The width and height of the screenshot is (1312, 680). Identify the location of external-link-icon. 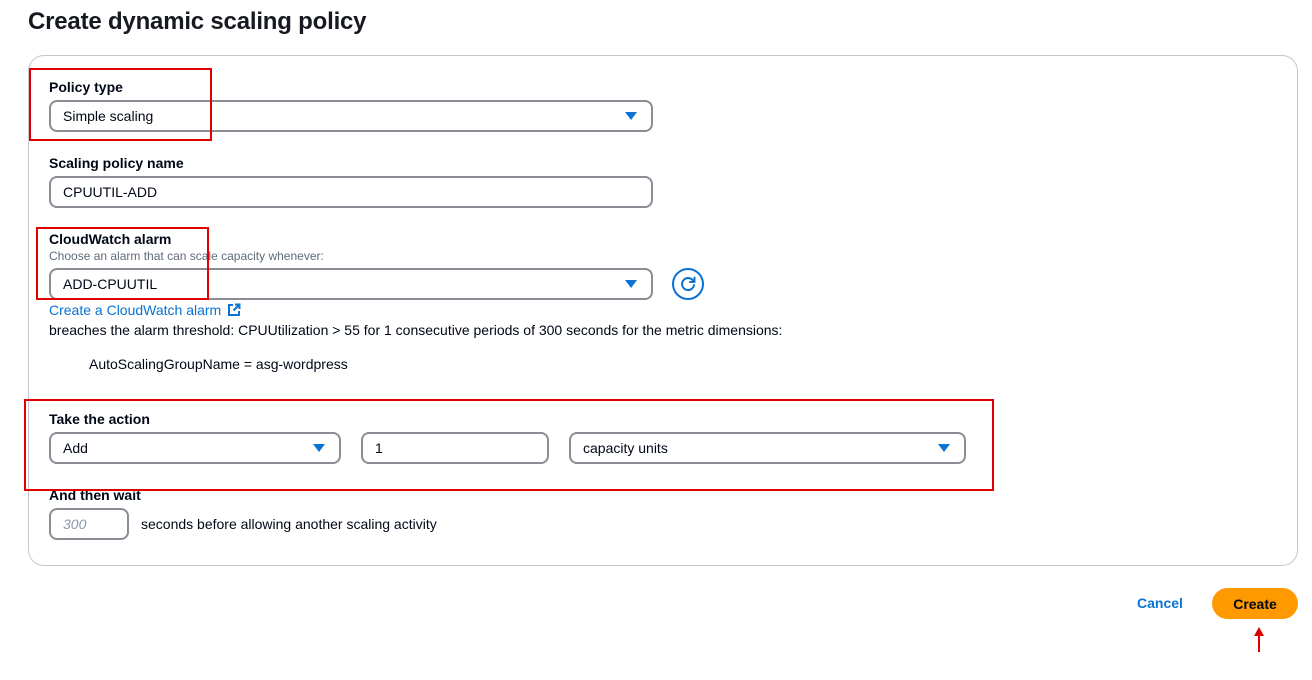
(234, 309).